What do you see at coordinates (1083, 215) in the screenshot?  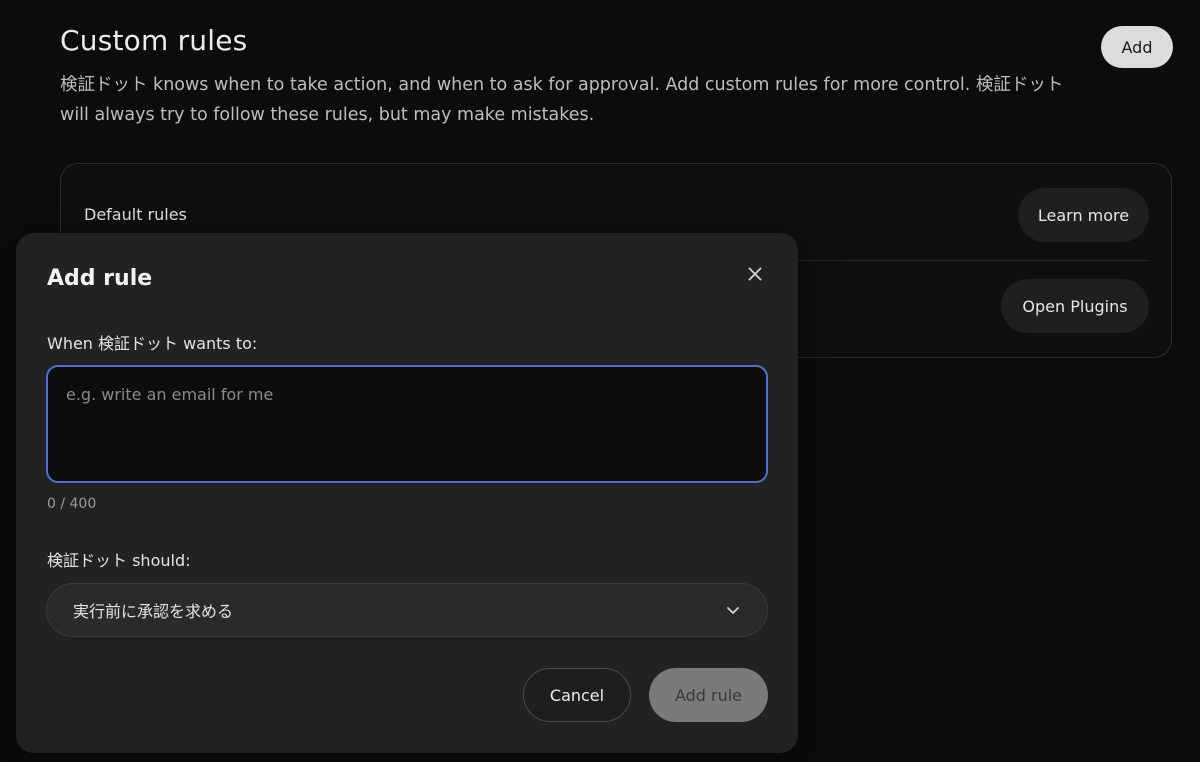 I see `learn-more-button: Learn more` at bounding box center [1083, 215].